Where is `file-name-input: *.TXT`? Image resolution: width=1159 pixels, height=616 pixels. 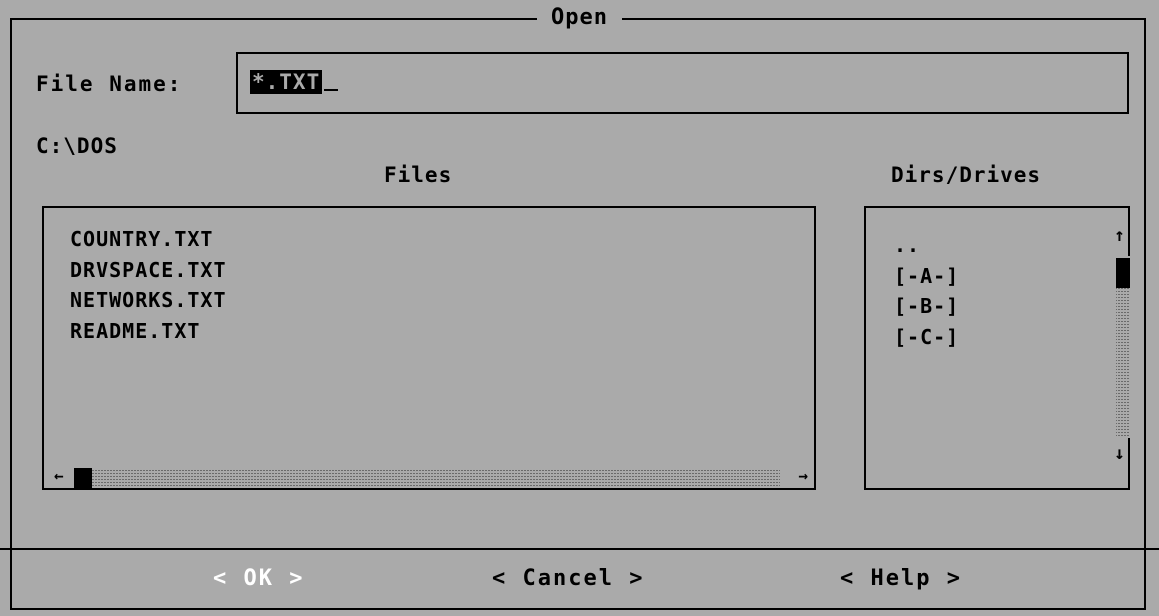
file-name-input: *.TXT is located at coordinates (682, 83).